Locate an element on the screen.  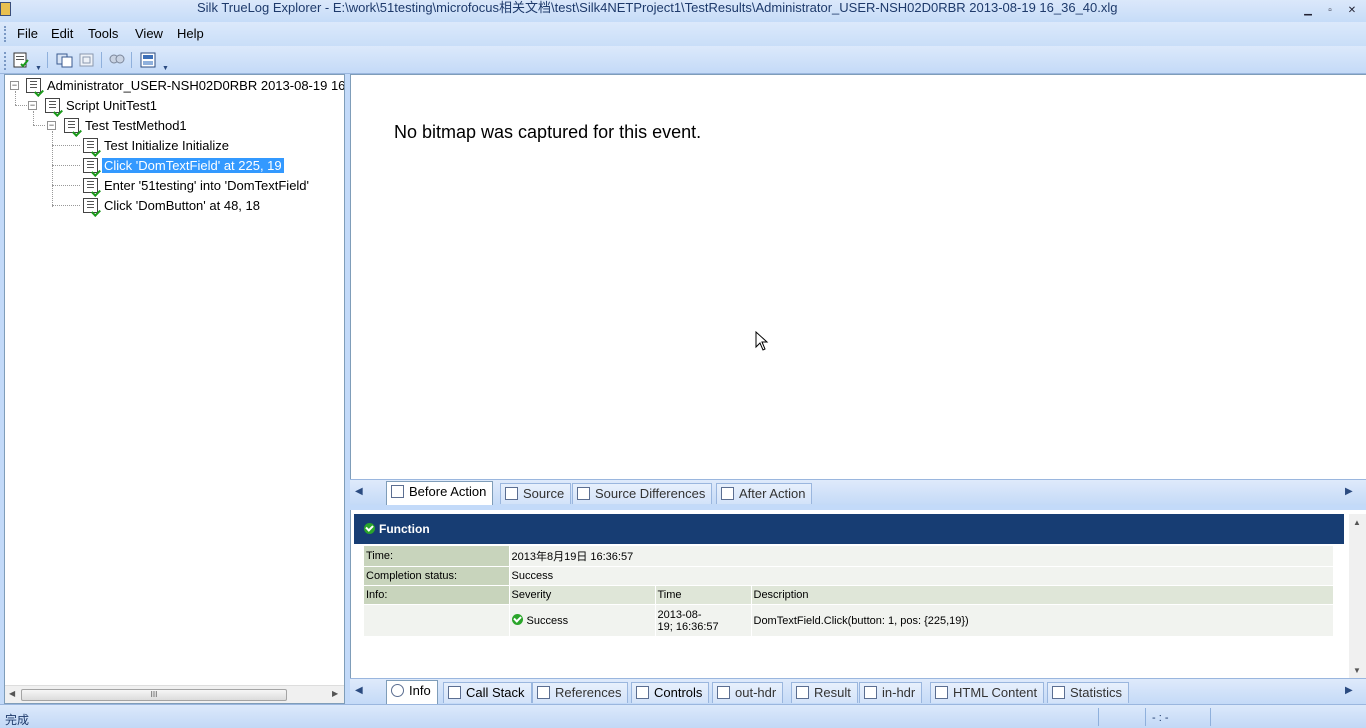
scroll-thumb: III is located at coordinates (154, 695).